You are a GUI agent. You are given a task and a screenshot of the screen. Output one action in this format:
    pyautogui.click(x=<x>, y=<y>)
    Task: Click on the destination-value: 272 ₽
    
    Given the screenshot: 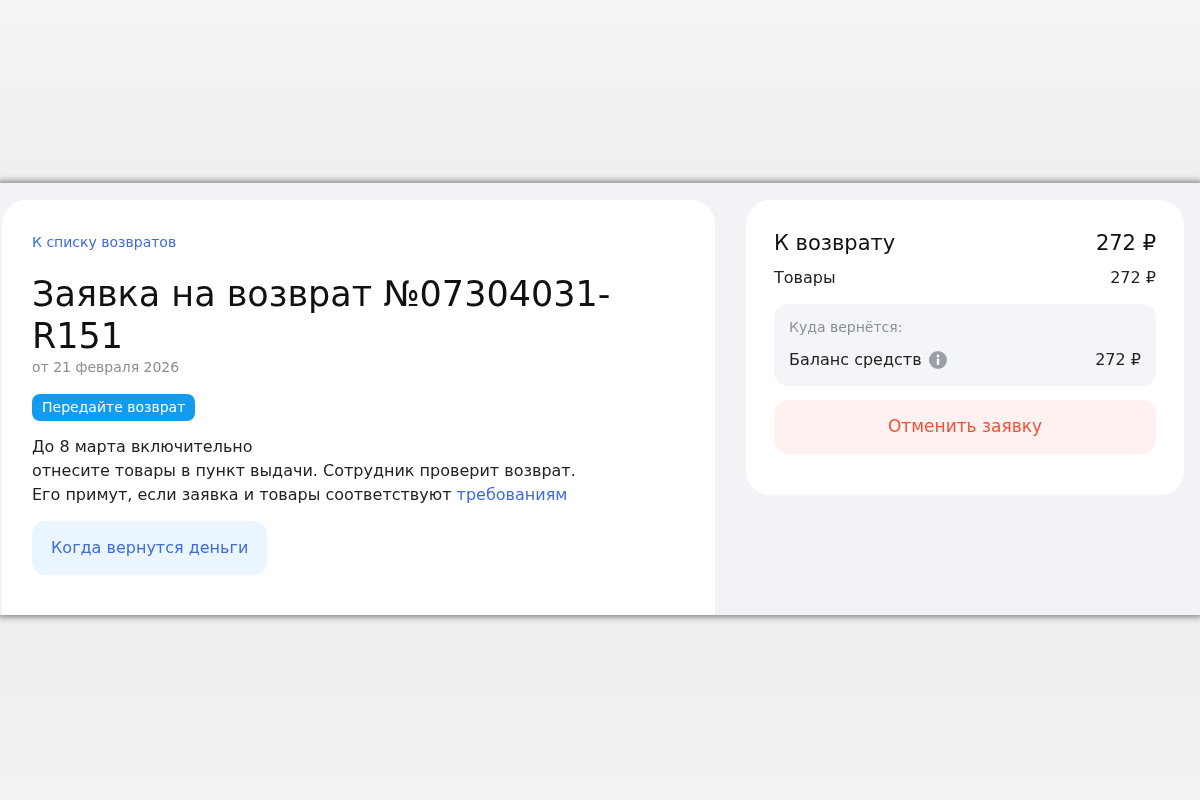 What is the action you would take?
    pyautogui.click(x=1118, y=359)
    